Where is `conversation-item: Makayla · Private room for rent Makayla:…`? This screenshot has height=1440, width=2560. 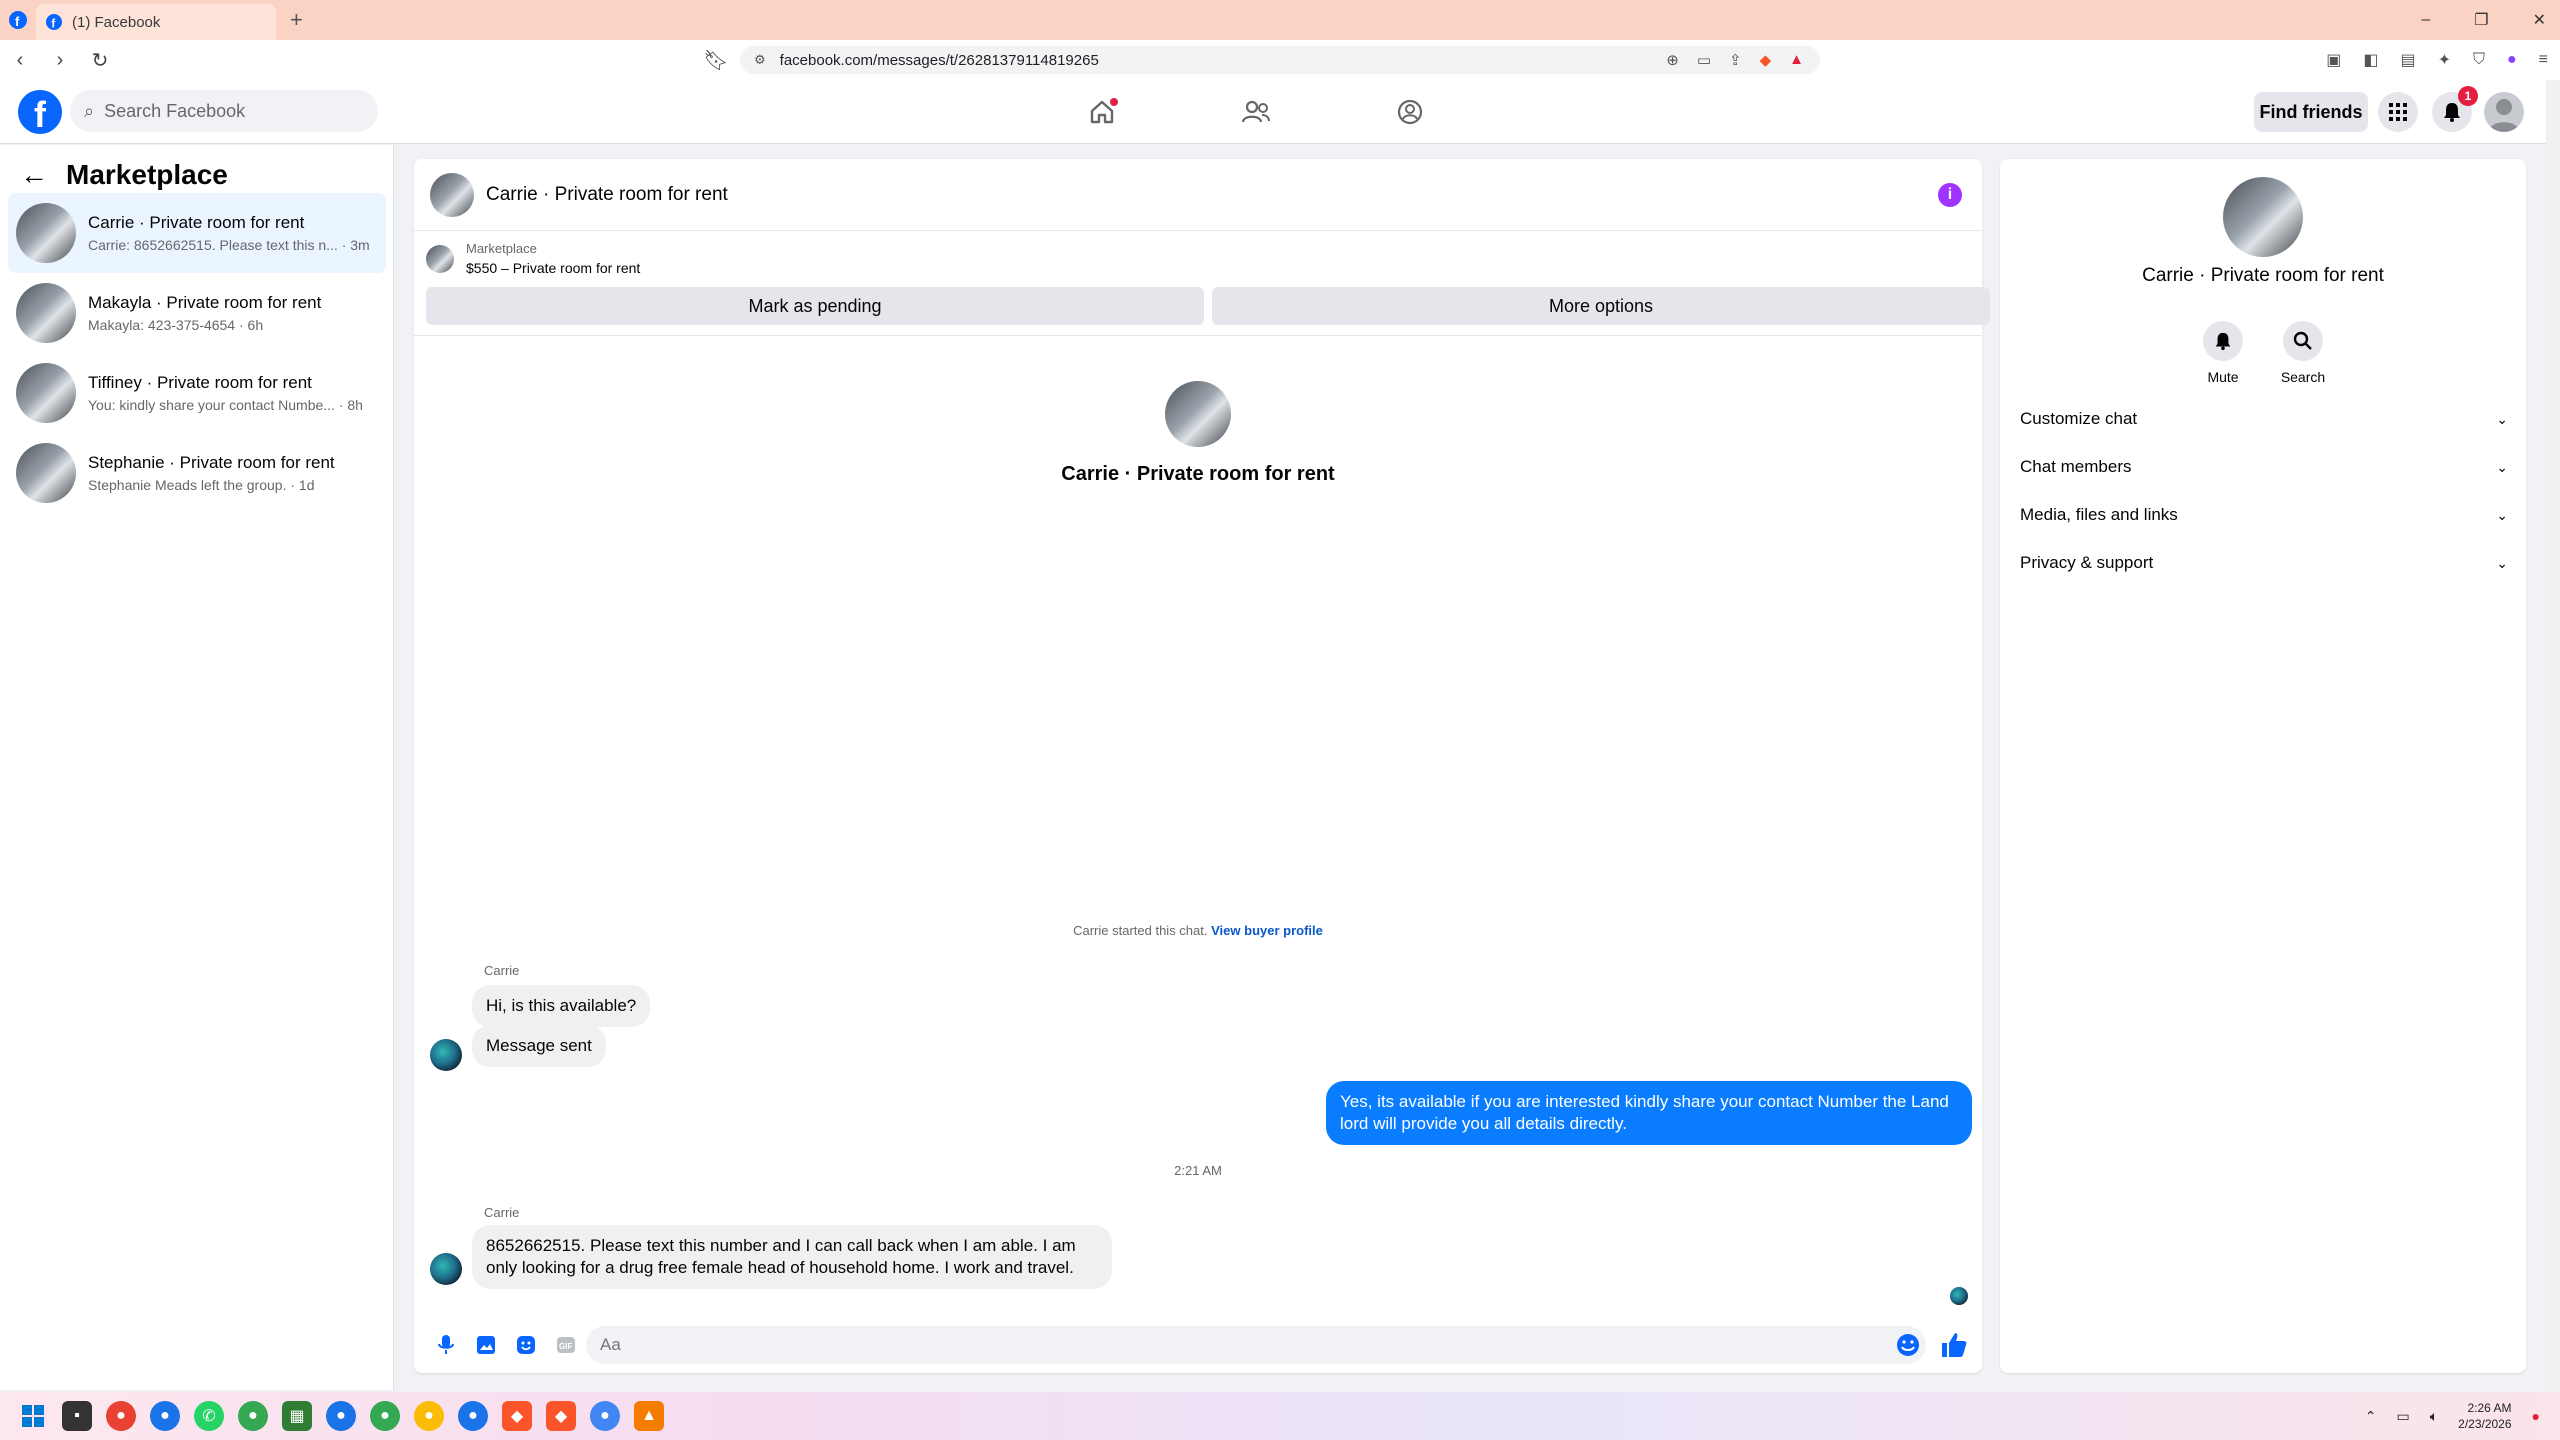
conversation-item: Makayla · Private room for rent Makayla:… is located at coordinates (197, 313).